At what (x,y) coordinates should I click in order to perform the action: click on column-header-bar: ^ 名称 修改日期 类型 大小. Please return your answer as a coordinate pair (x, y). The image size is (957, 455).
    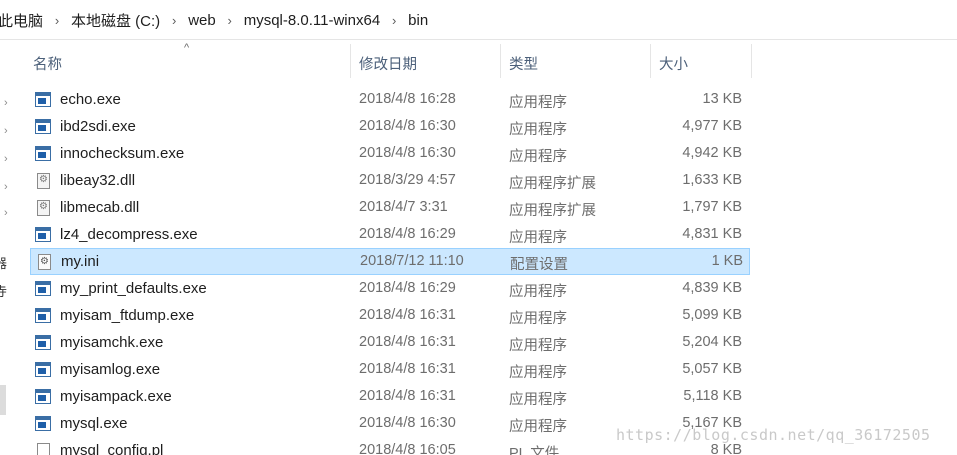
    Looking at the image, I should click on (387, 60).